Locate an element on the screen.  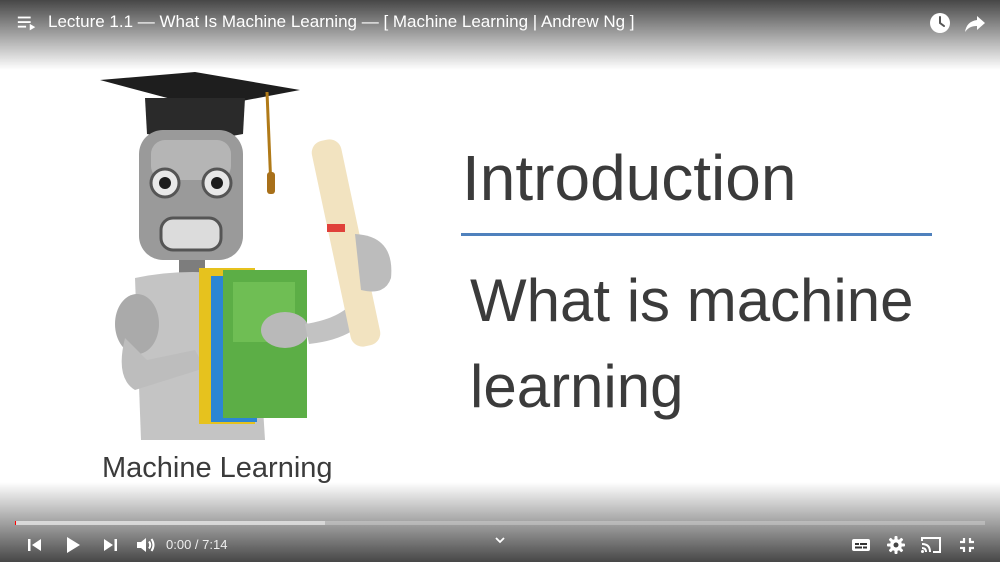
chevron-down-icon is located at coordinates (500, 540).